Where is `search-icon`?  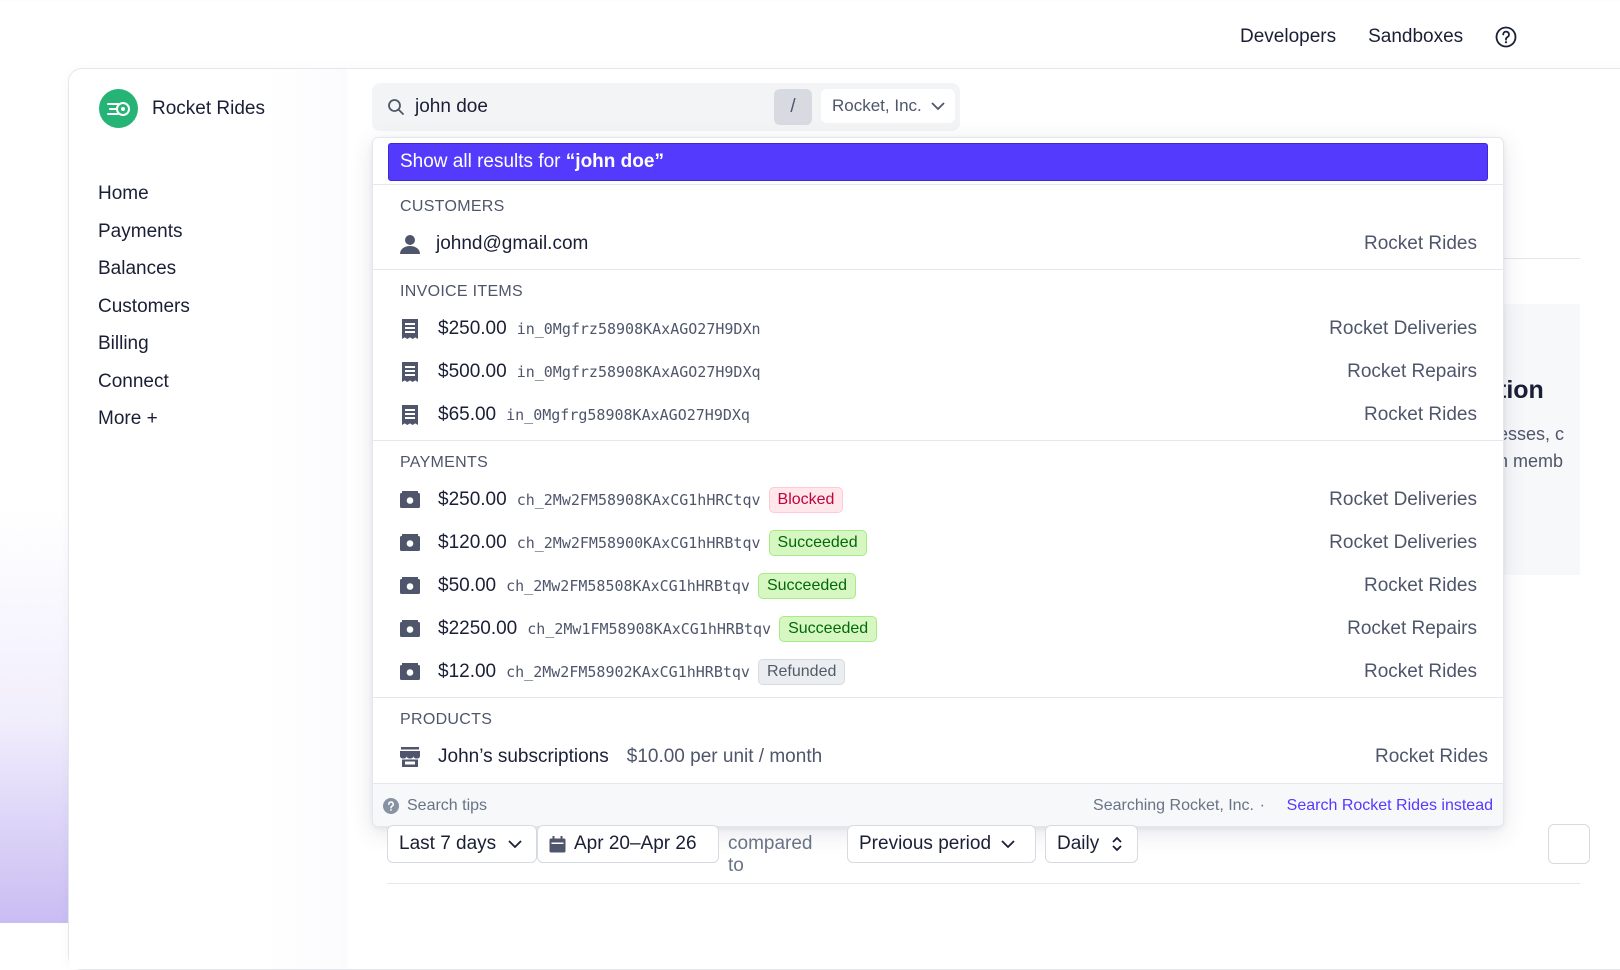 search-icon is located at coordinates (396, 107).